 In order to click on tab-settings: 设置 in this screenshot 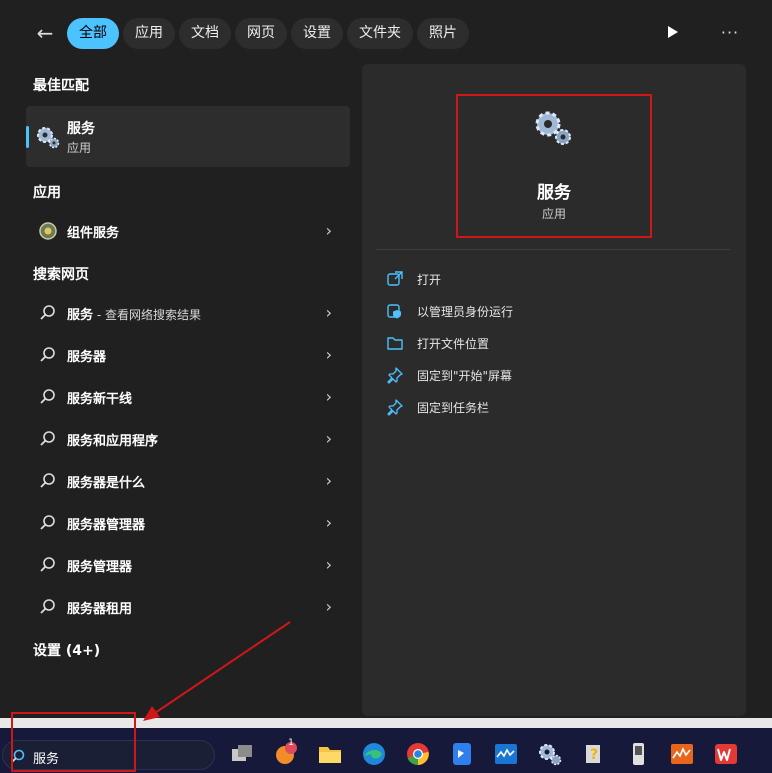, I will do `click(317, 33)`.